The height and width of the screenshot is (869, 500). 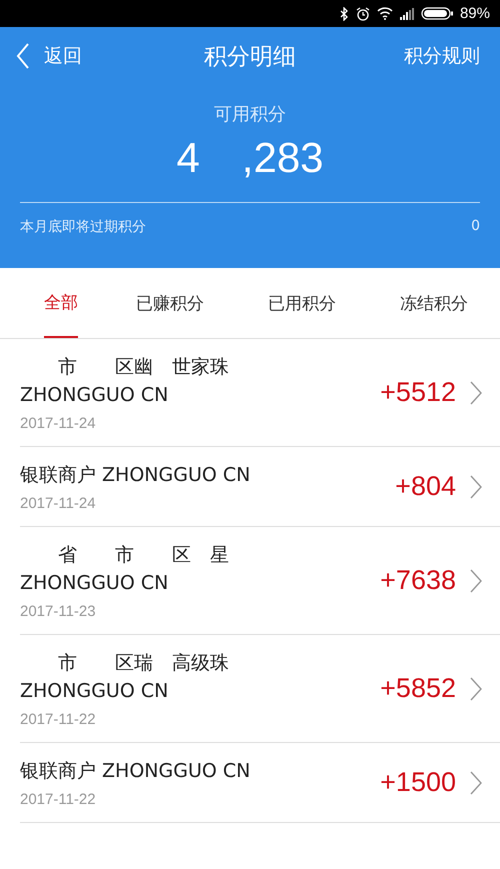 What do you see at coordinates (418, 782) in the screenshot?
I see `points-value: +1500` at bounding box center [418, 782].